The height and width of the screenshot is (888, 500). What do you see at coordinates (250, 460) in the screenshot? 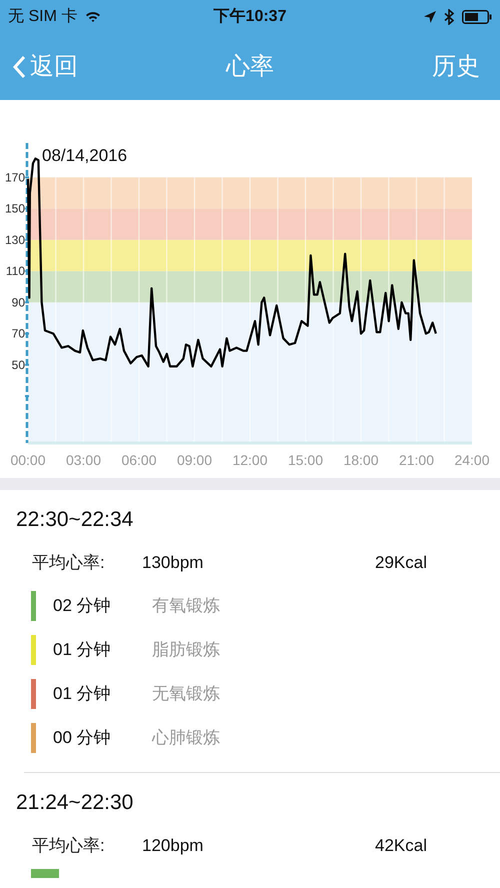
I see `axis-label: 12:00` at bounding box center [250, 460].